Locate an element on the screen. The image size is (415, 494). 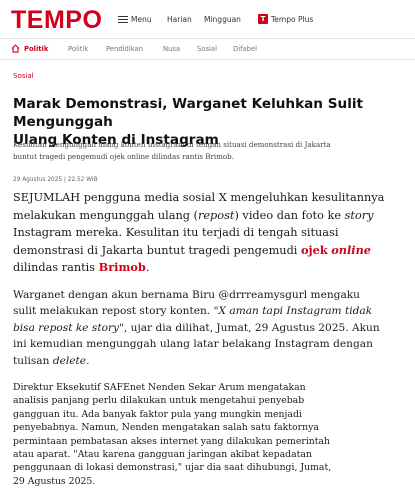
tag-link-brimob: Brimob is located at coordinates (122, 267).